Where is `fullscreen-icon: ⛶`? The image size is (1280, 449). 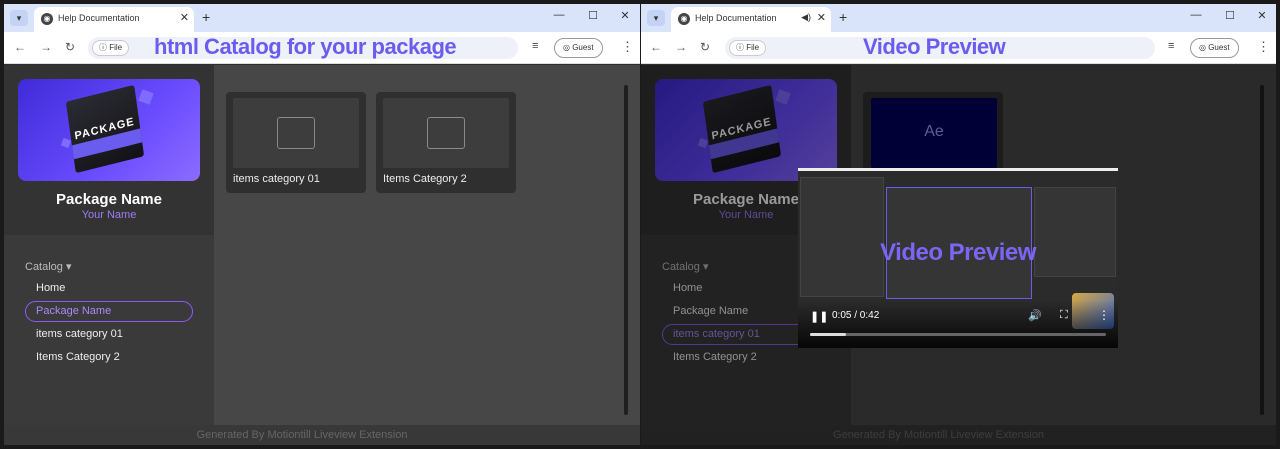 fullscreen-icon: ⛶ is located at coordinates (1064, 315).